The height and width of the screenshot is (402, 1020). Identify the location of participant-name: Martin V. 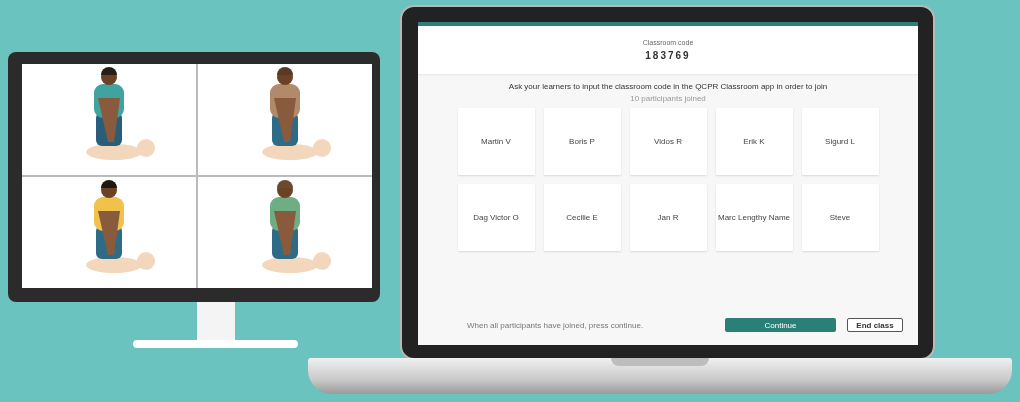
(496, 141).